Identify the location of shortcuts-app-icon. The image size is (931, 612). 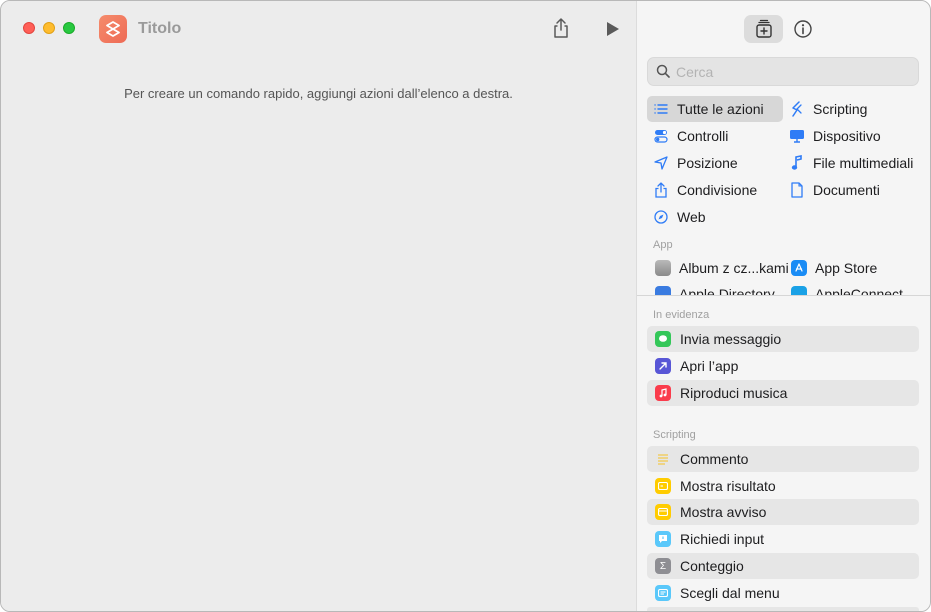
(113, 29).